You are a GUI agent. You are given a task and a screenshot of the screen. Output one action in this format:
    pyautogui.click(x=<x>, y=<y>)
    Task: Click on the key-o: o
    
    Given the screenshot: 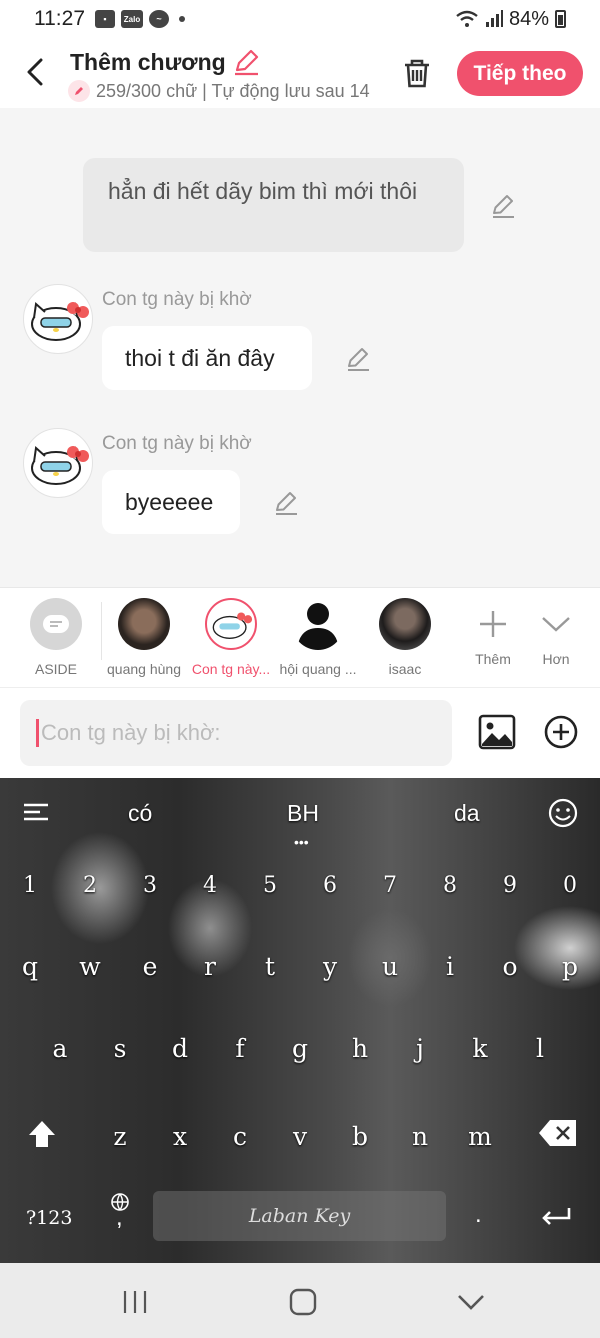 What is the action you would take?
    pyautogui.click(x=510, y=966)
    